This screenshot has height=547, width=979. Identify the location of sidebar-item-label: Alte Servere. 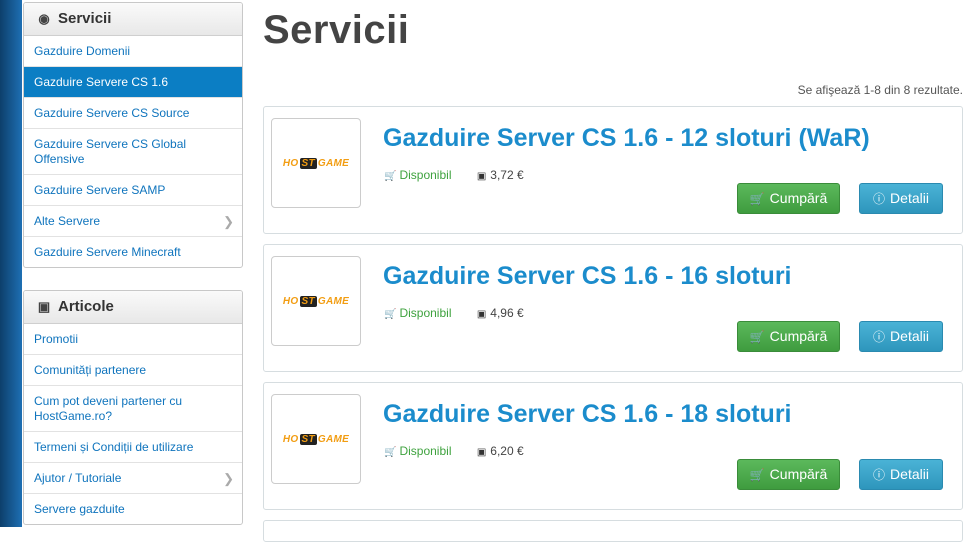
(67, 221).